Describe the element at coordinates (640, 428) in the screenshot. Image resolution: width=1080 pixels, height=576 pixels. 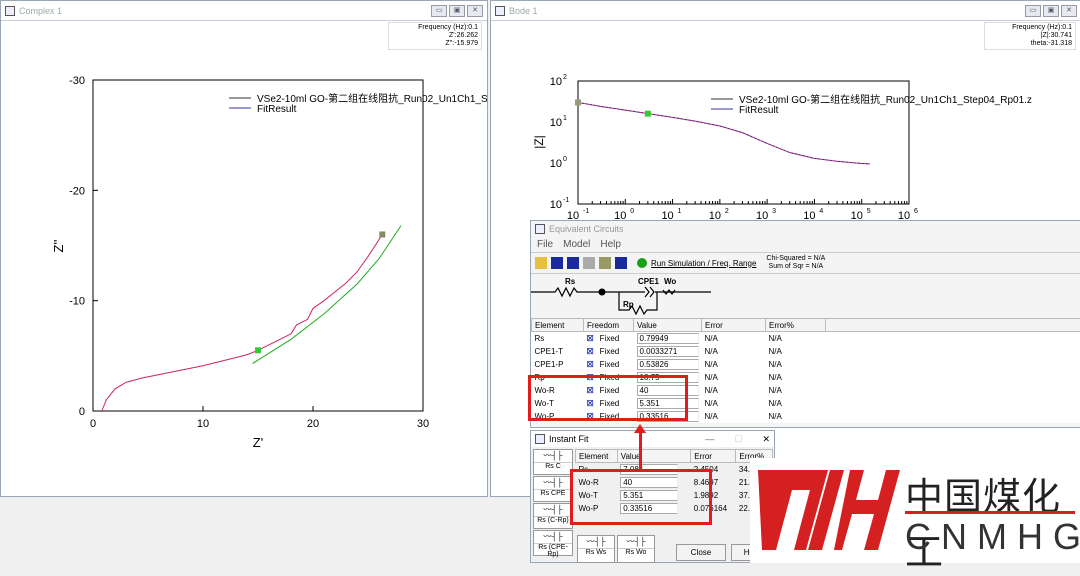
I see `arrow-head` at that location.